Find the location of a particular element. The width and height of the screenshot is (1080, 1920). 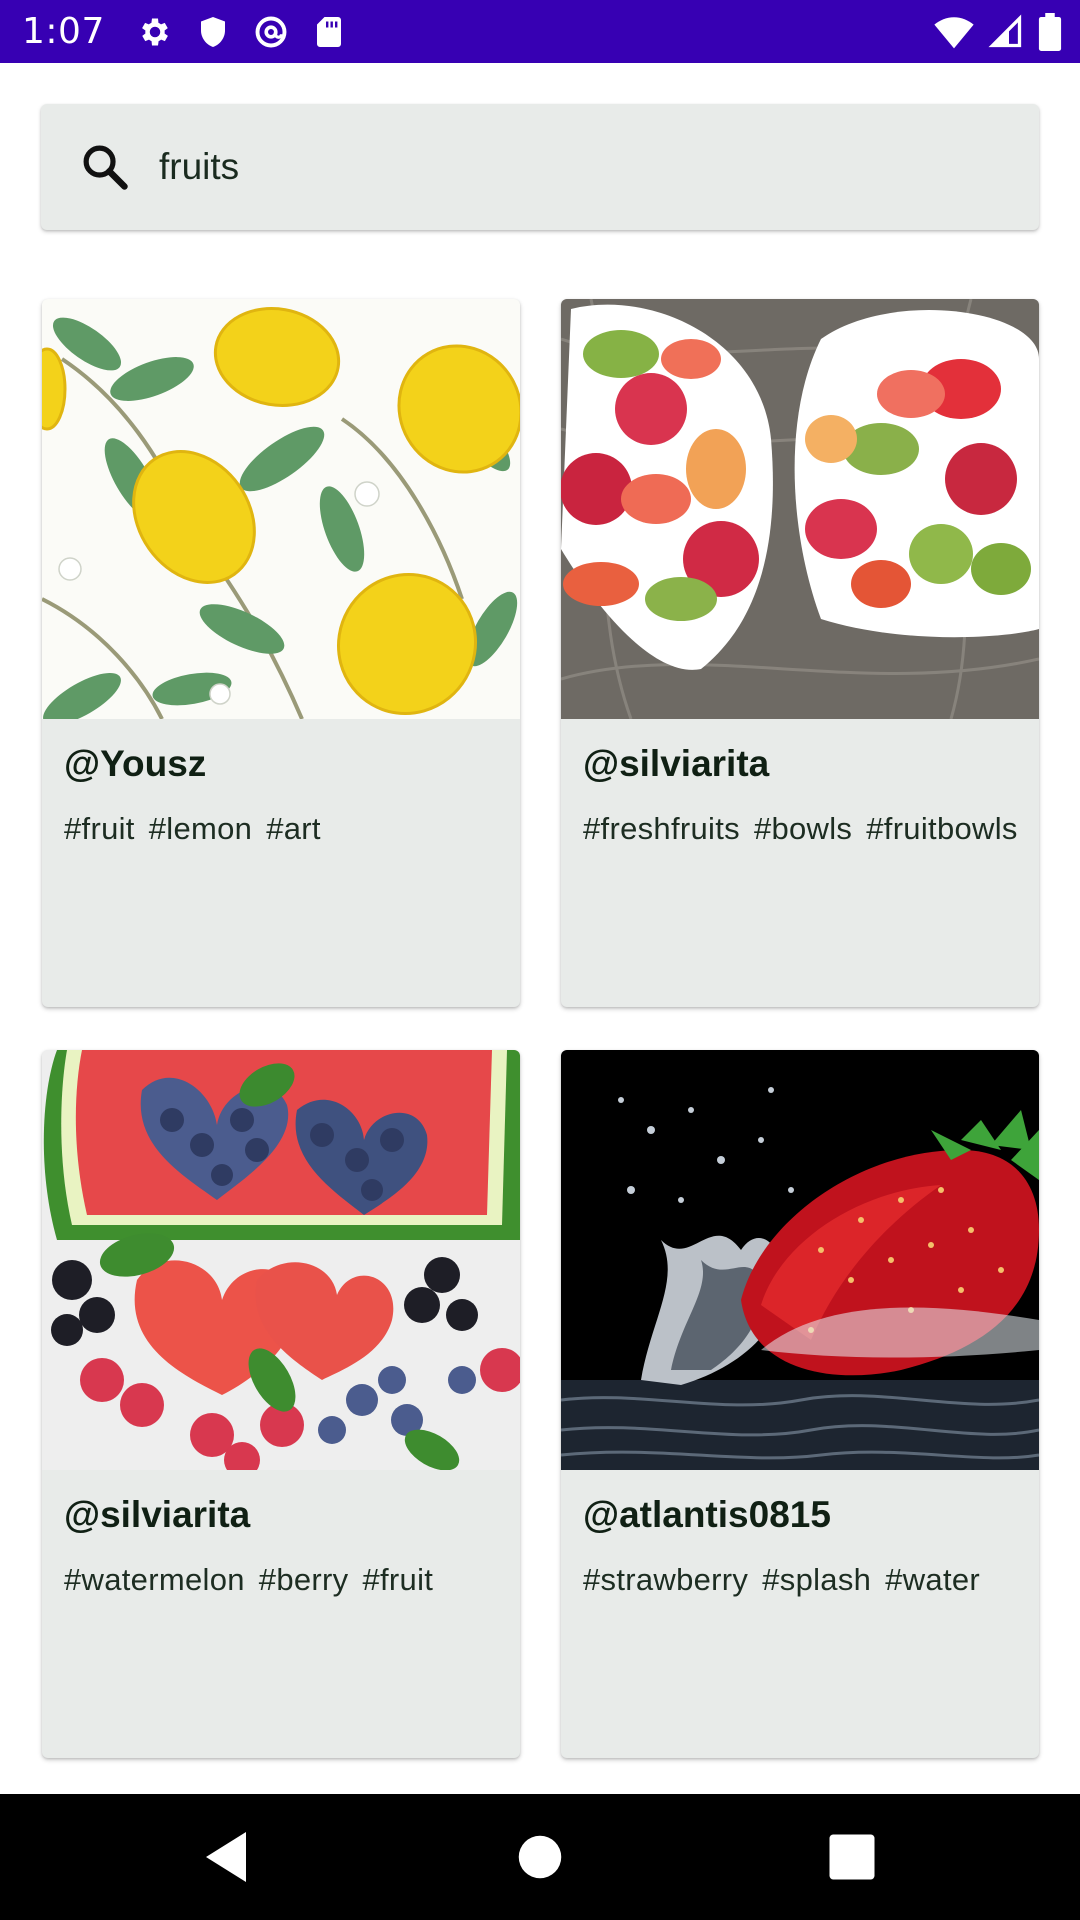

tag: #splash is located at coordinates (816, 1580).